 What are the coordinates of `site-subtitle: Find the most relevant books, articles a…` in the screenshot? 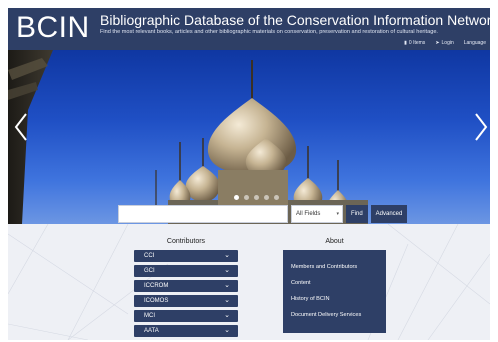 It's located at (269, 32).